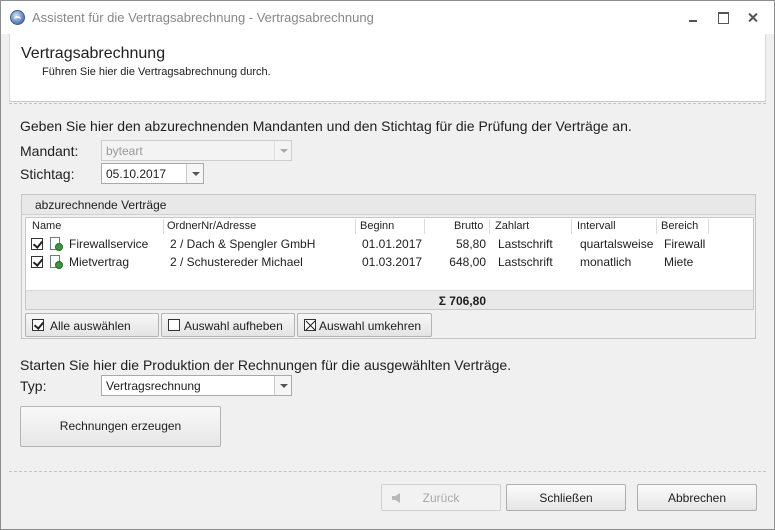 The image size is (775, 530). Describe the element at coordinates (49, 151) in the screenshot. I see `mandant-label: Mandant:` at that location.